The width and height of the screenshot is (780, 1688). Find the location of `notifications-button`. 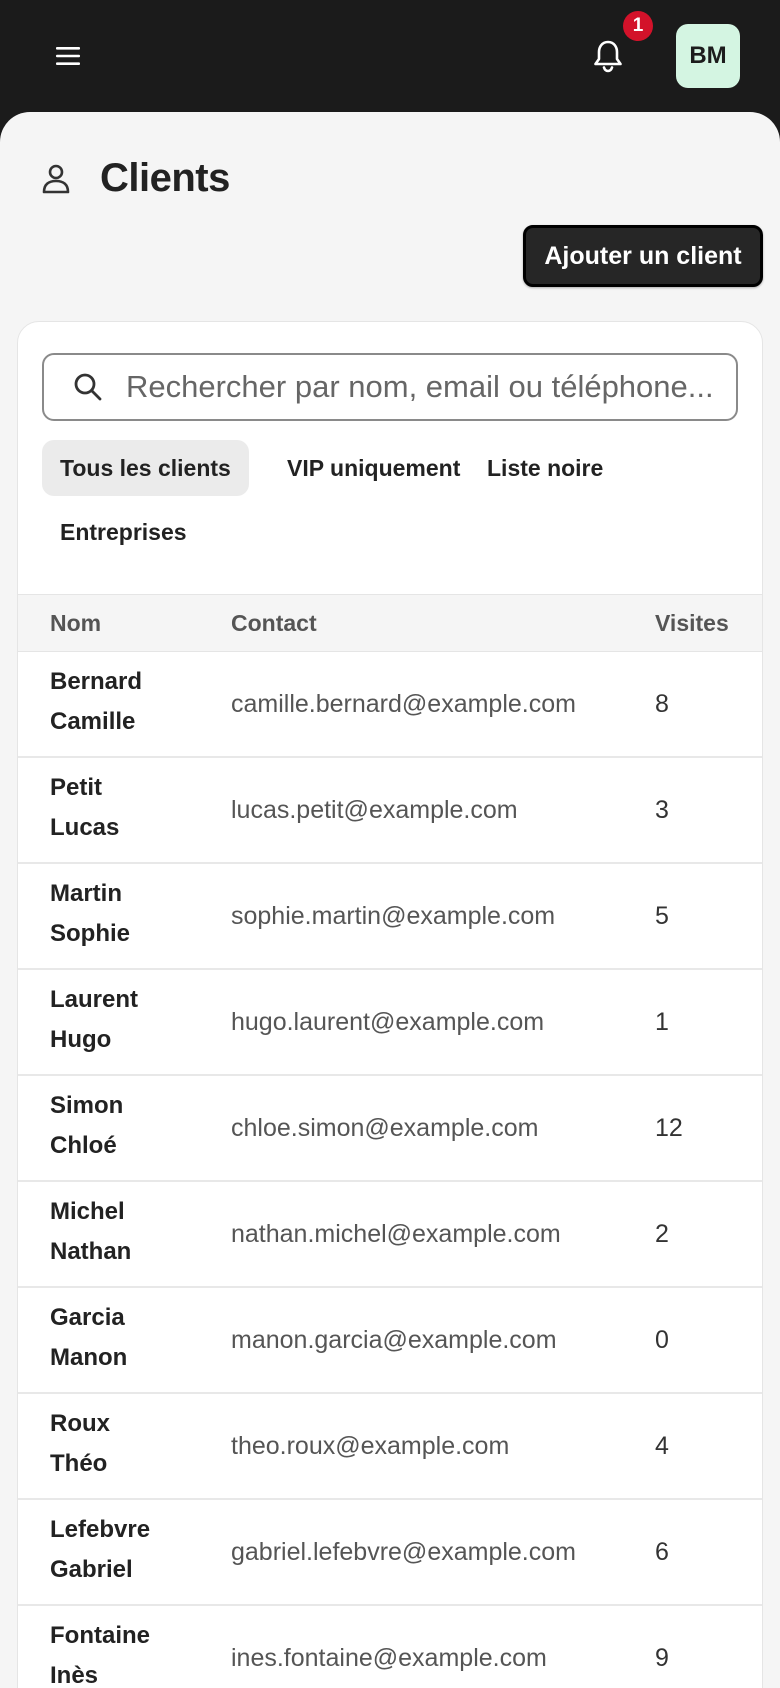

notifications-button is located at coordinates (608, 56).